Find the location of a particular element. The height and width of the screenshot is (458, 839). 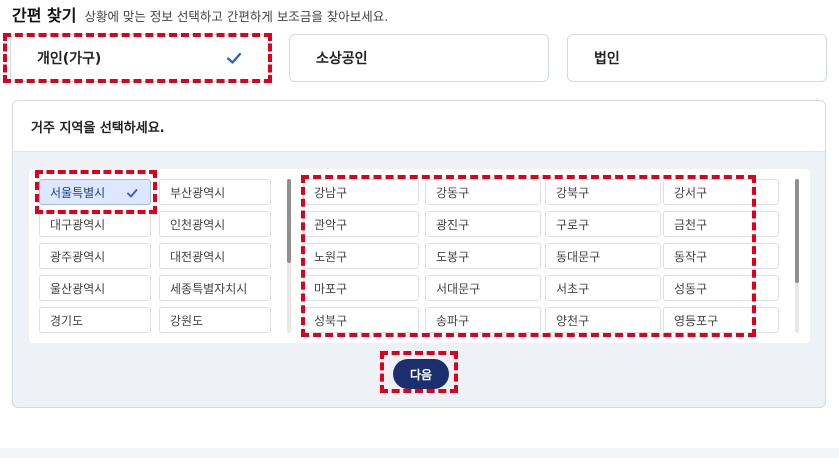

district-item: 서초구 is located at coordinates (603, 288).